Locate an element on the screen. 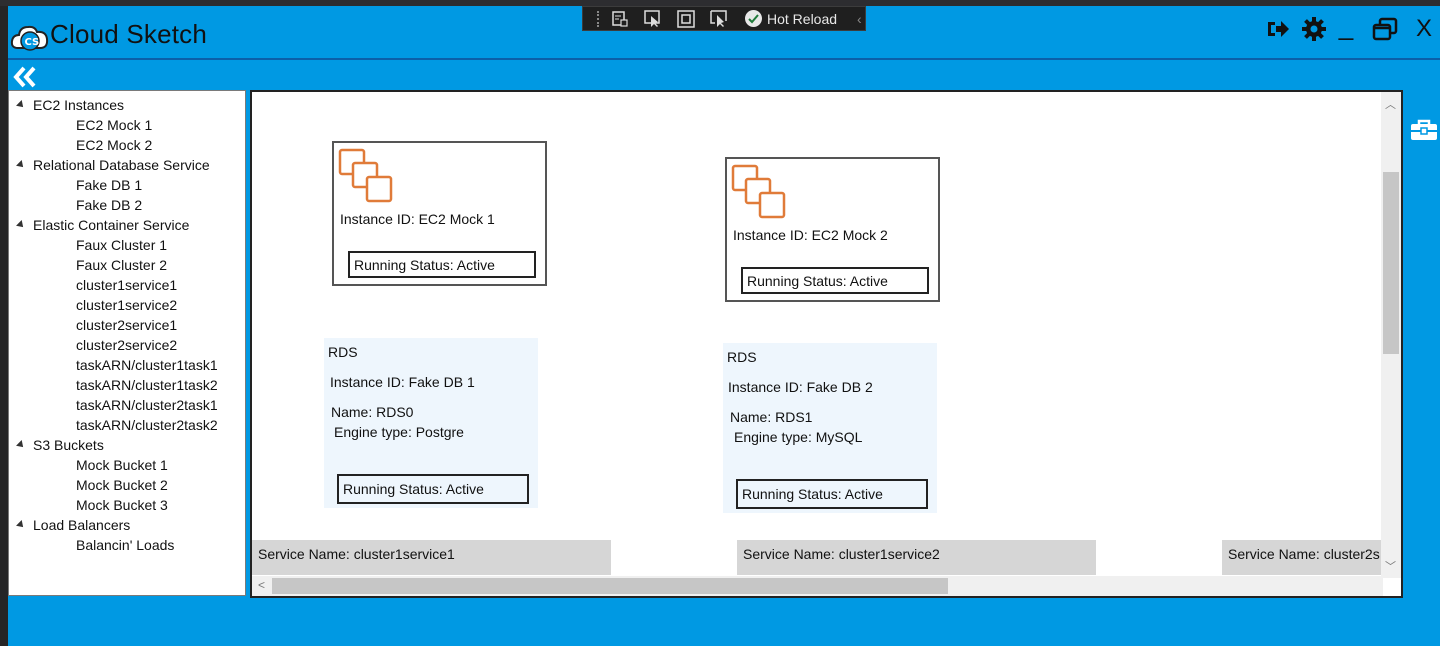 The image size is (1440, 646). tree-item: Faux Cluster 1 is located at coordinates (127, 245).